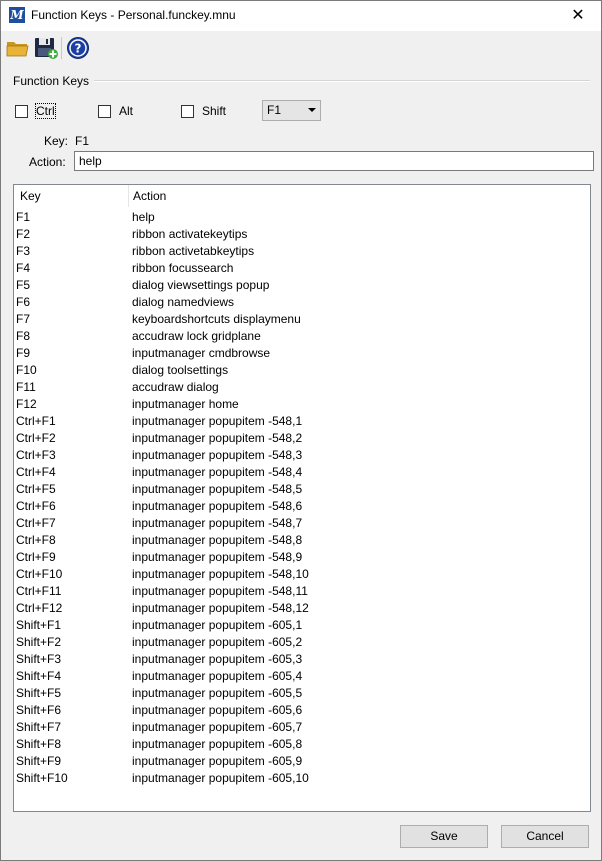 This screenshot has height=861, width=602. I want to click on list-item-action: inputmanager home, so click(185, 404).